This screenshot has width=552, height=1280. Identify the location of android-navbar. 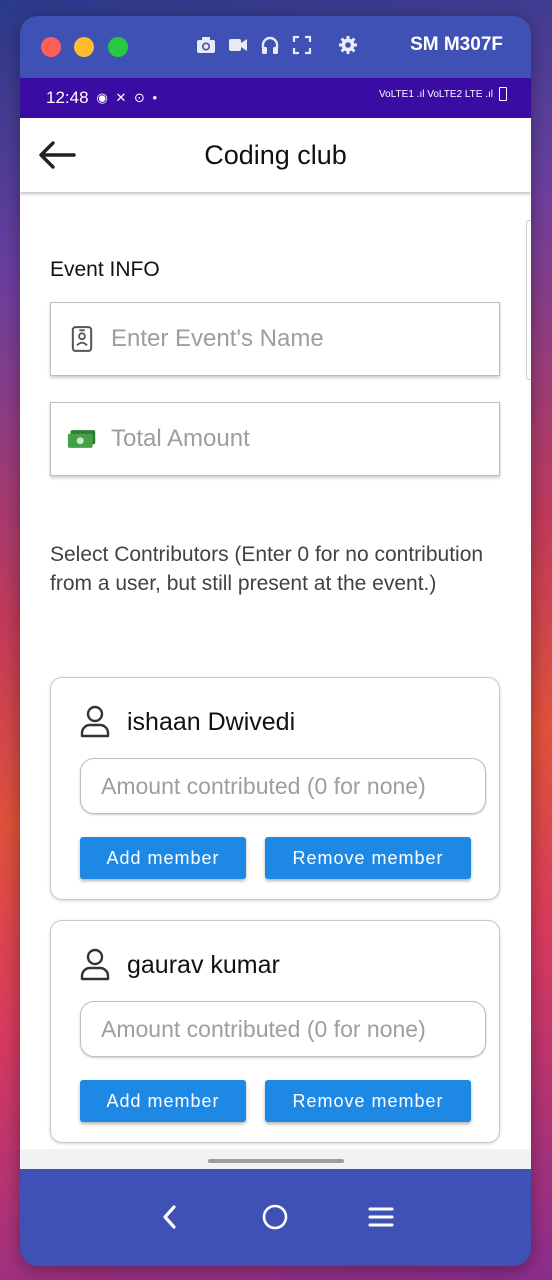
(275, 1217).